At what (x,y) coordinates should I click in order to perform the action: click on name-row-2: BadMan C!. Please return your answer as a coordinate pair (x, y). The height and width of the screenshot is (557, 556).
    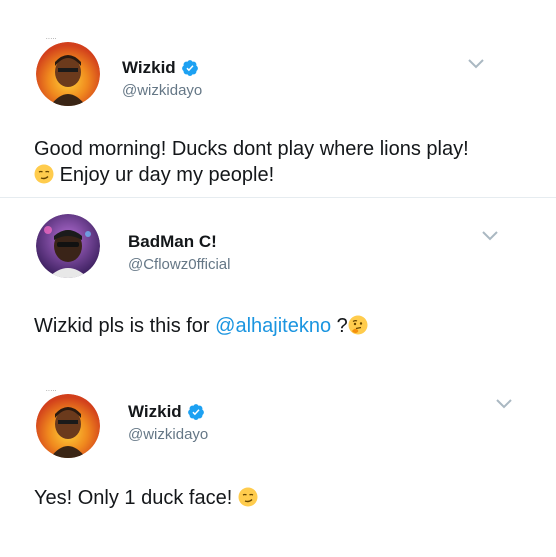
    Looking at the image, I should click on (172, 242).